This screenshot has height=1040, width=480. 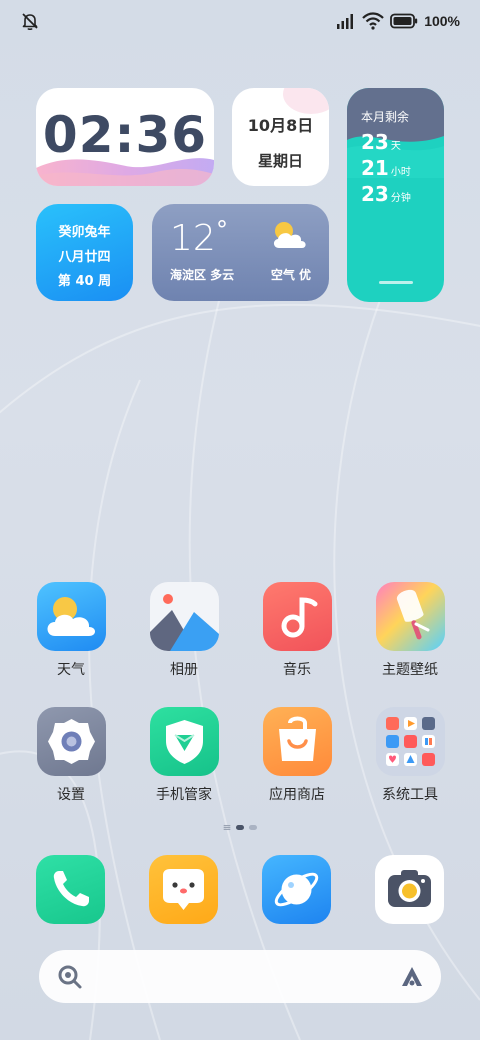 What do you see at coordinates (290, 275) in the screenshot?
I see `air-quality: 空气 优` at bounding box center [290, 275].